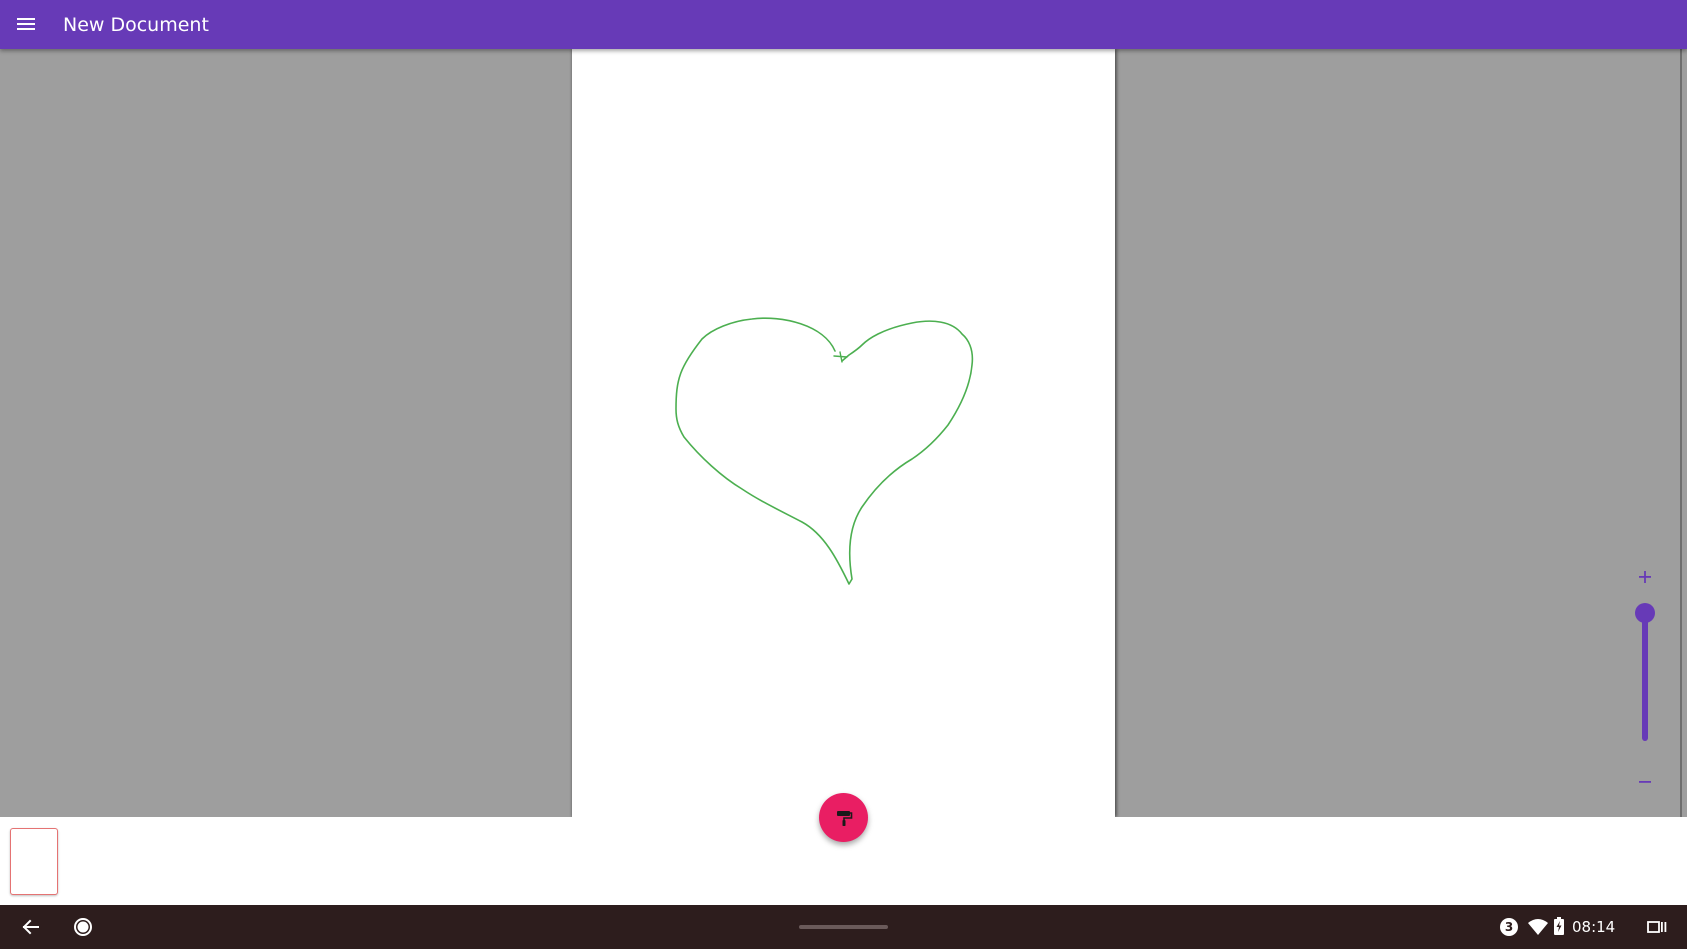 The width and height of the screenshot is (1687, 949). I want to click on paint-tool-button, so click(843, 817).